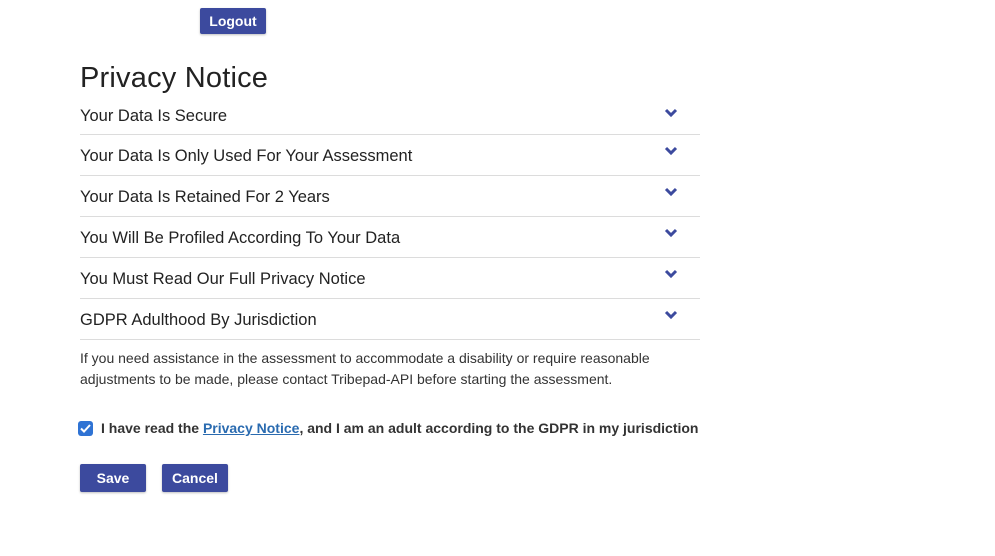 Image resolution: width=995 pixels, height=556 pixels. I want to click on accordion-item-title: Your Data Is Secure, so click(154, 116).